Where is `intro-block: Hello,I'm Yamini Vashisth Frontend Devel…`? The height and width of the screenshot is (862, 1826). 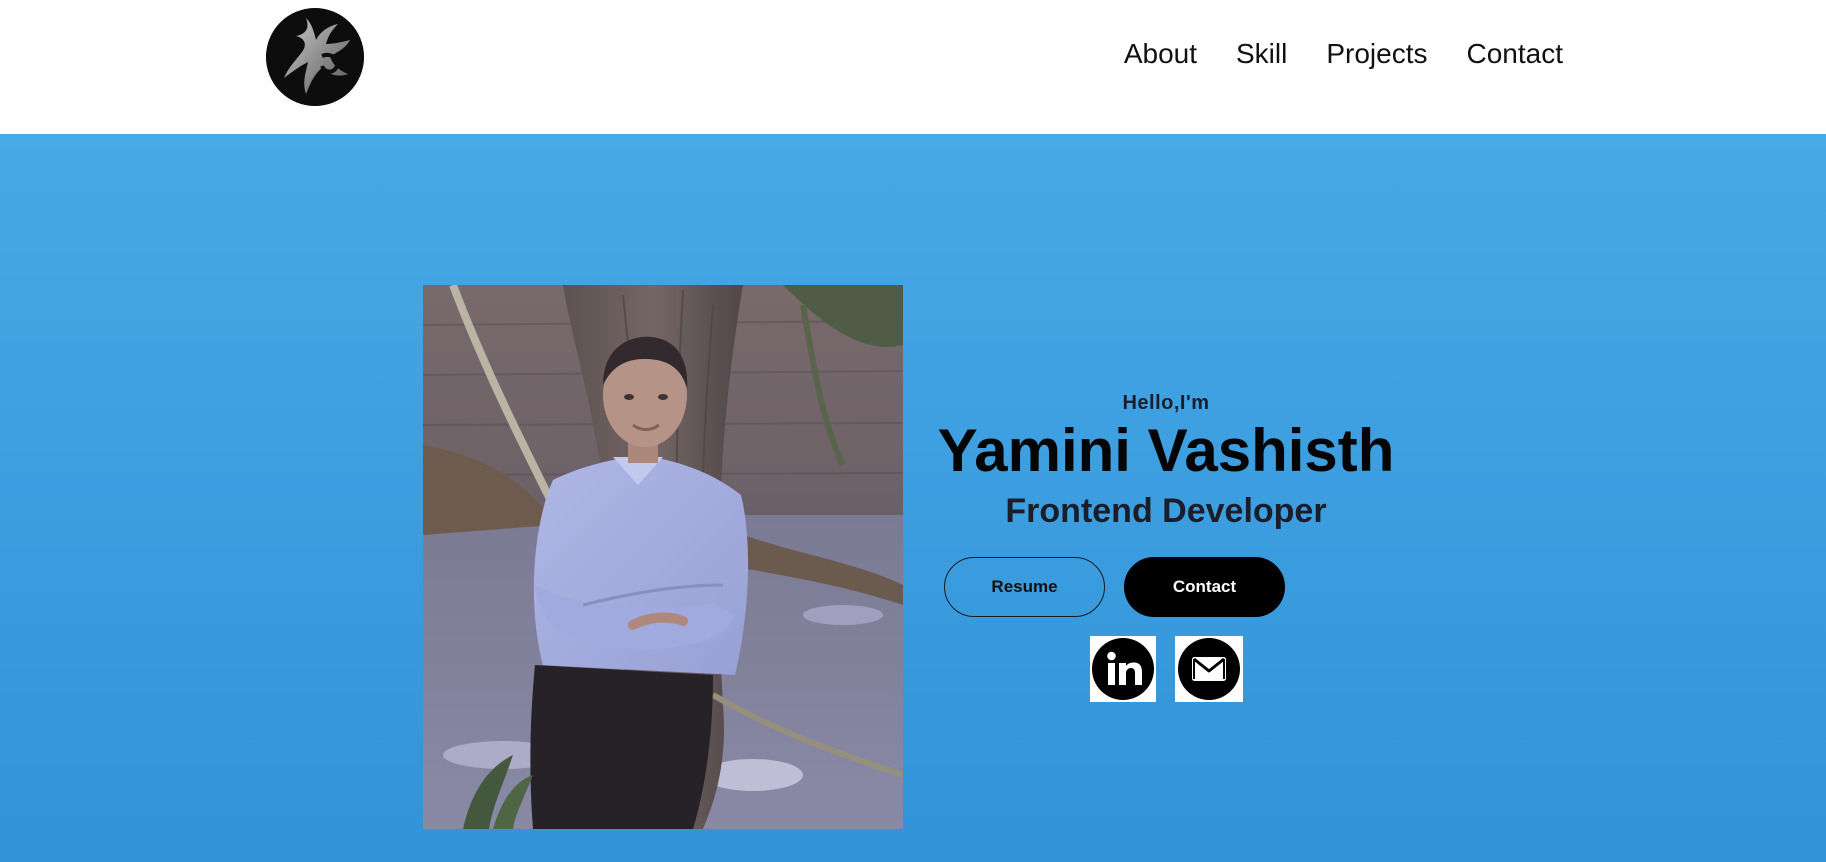 intro-block: Hello,I'm Yamini Vashisth Frontend Devel… is located at coordinates (1166, 461).